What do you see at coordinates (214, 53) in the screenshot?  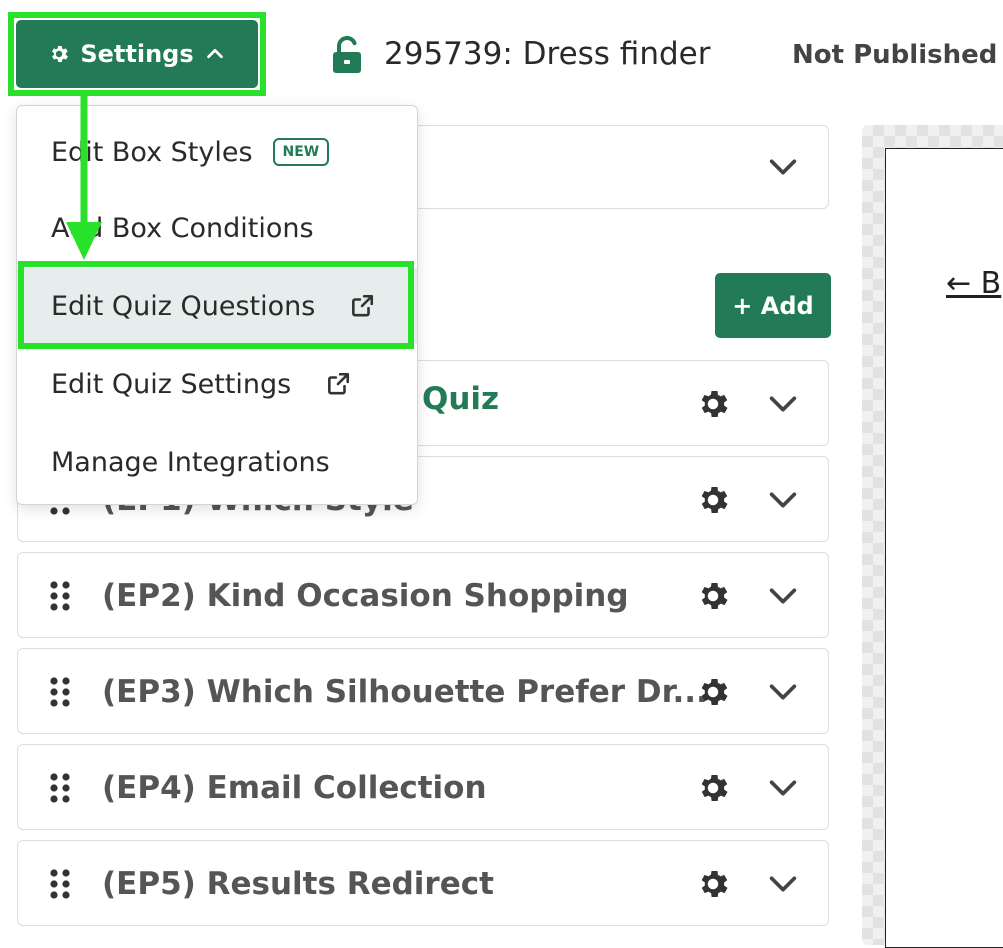 I see `chevron-up-icon` at bounding box center [214, 53].